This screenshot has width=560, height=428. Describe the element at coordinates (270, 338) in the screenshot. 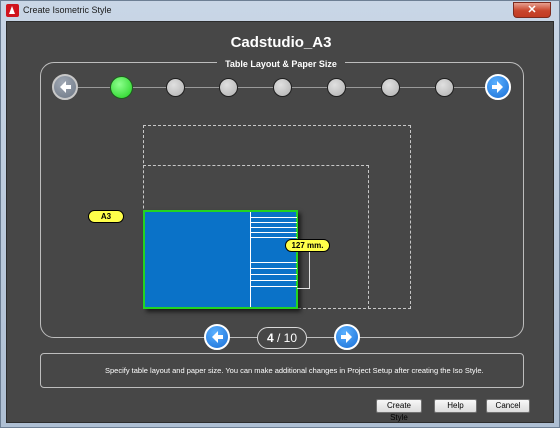

I see `current-page: 4` at that location.